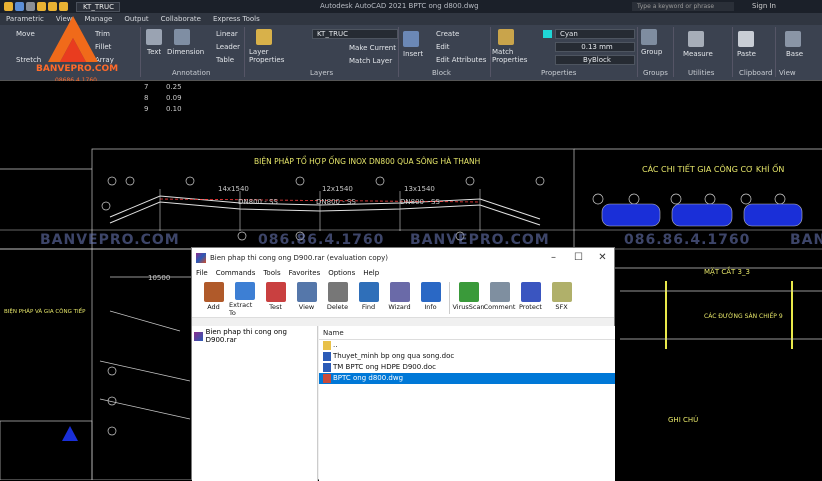  I want to click on tool-protect-button: Protect, so click(530, 298).